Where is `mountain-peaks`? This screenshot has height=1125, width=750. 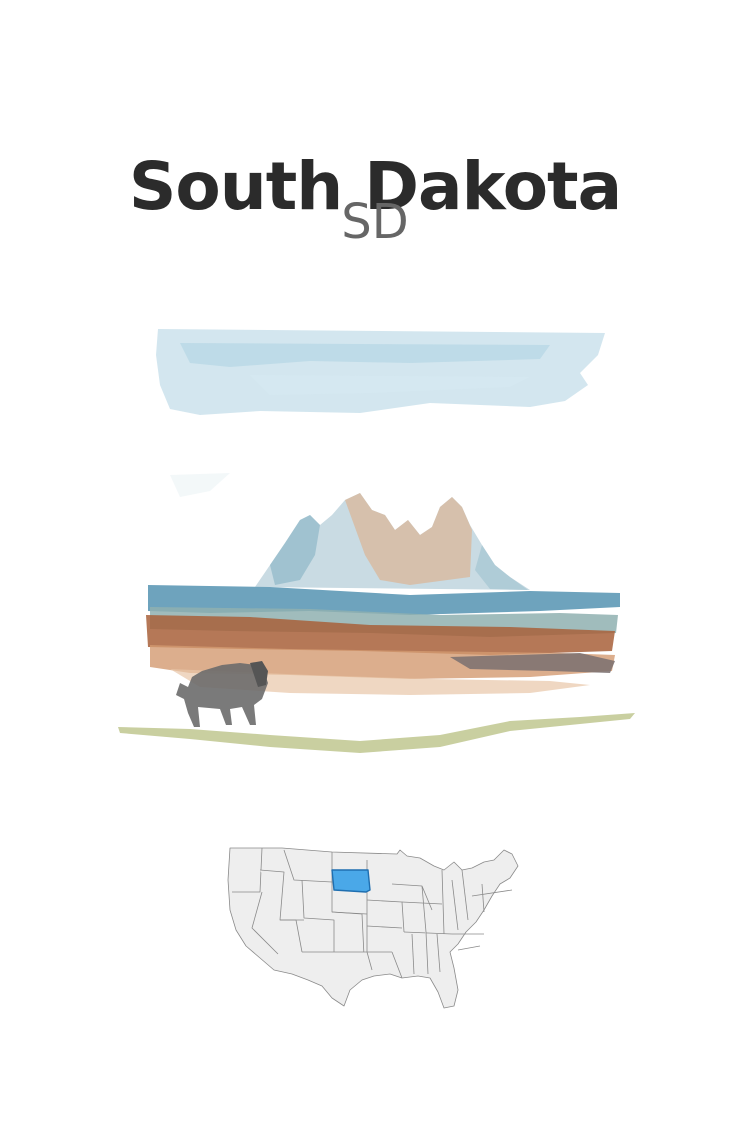 mountain-peaks is located at coordinates (392, 541).